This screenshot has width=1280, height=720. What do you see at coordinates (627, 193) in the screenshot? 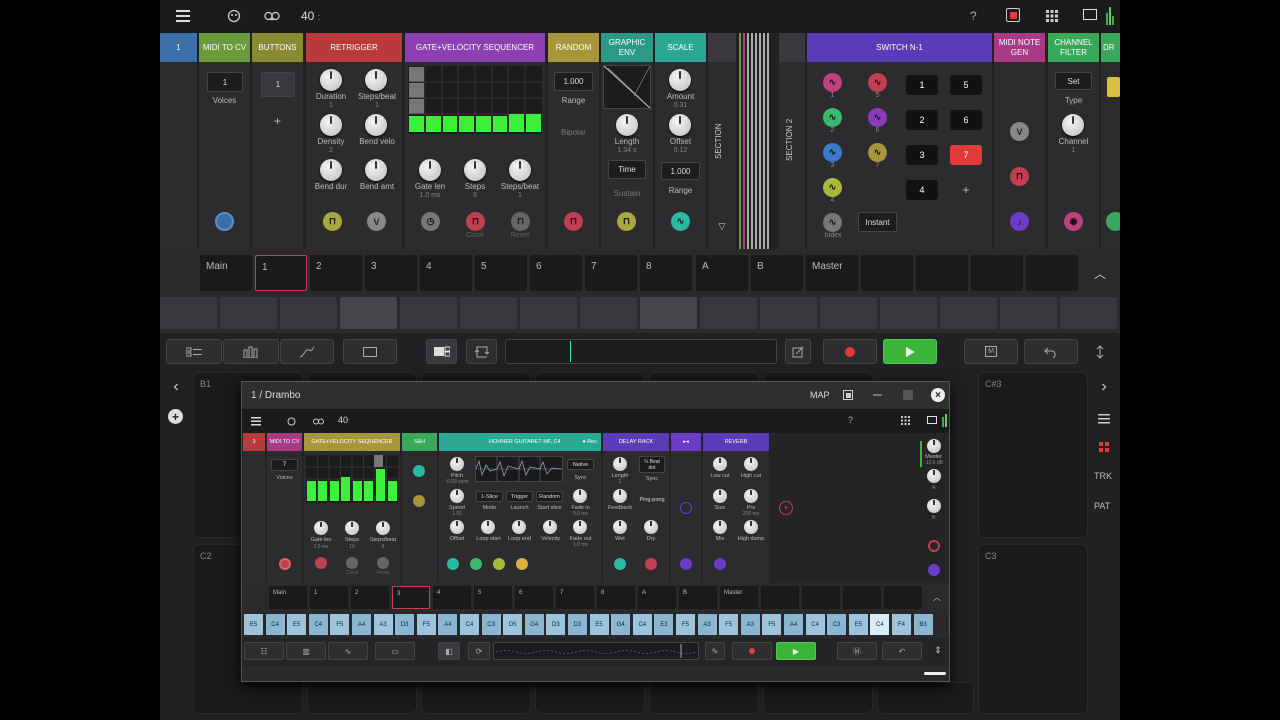
I see `sustain-toggle: Sustain` at bounding box center [627, 193].